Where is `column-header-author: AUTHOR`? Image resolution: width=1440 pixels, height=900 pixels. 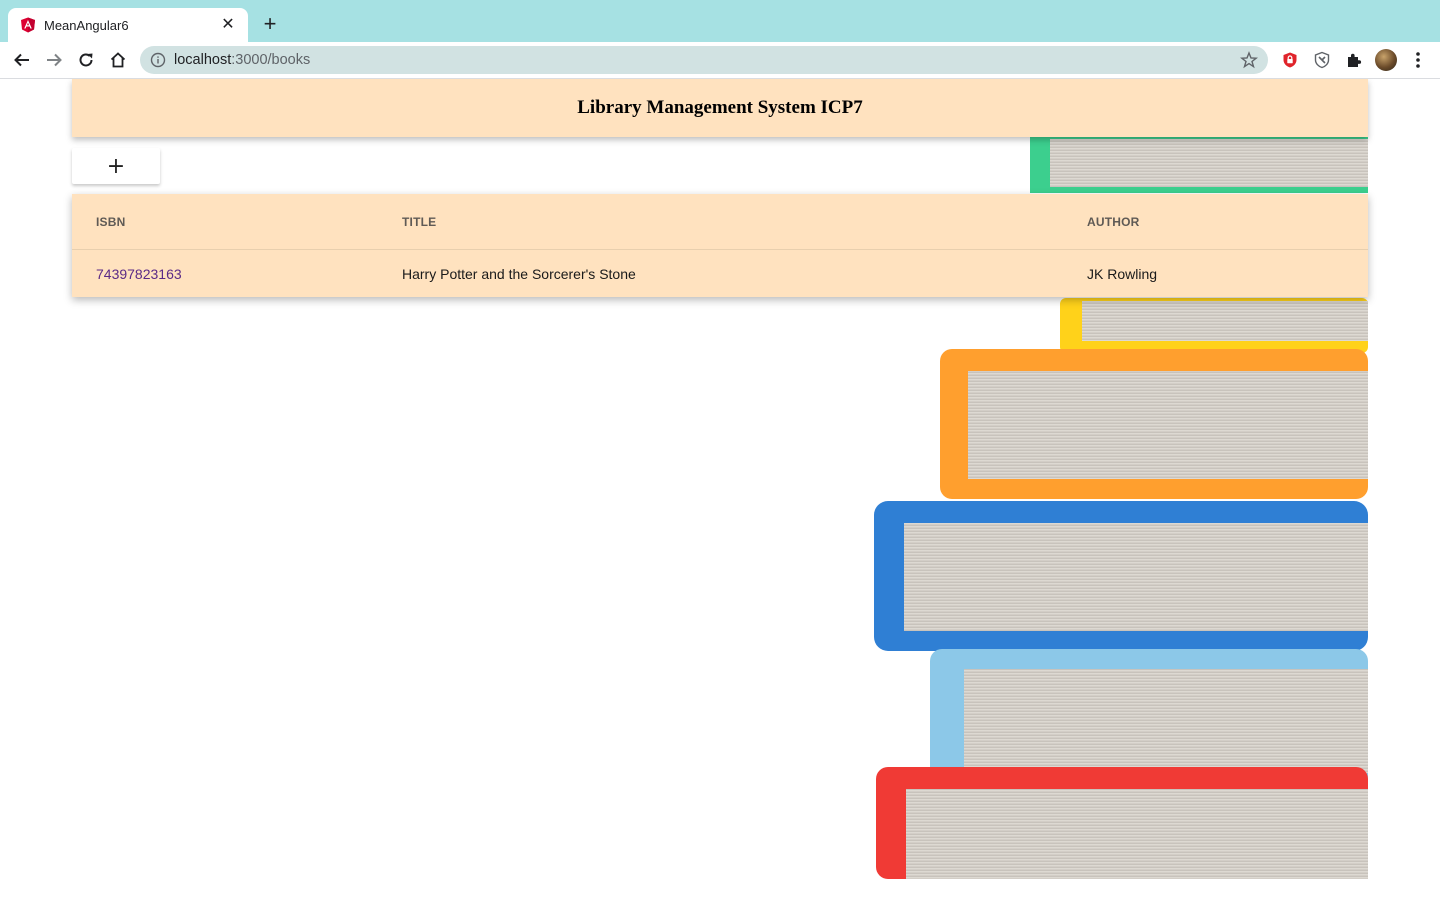
column-header-author: AUTHOR is located at coordinates (1113, 221).